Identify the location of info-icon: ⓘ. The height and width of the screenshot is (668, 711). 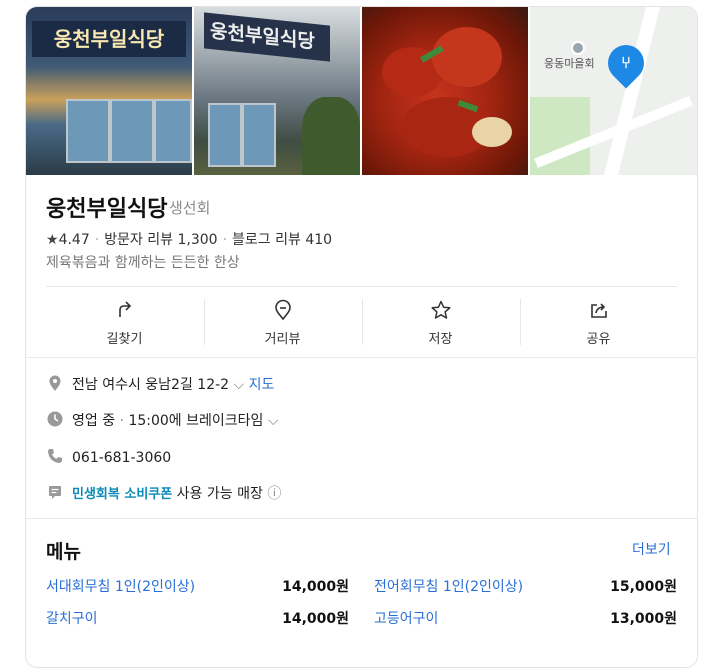
(274, 494).